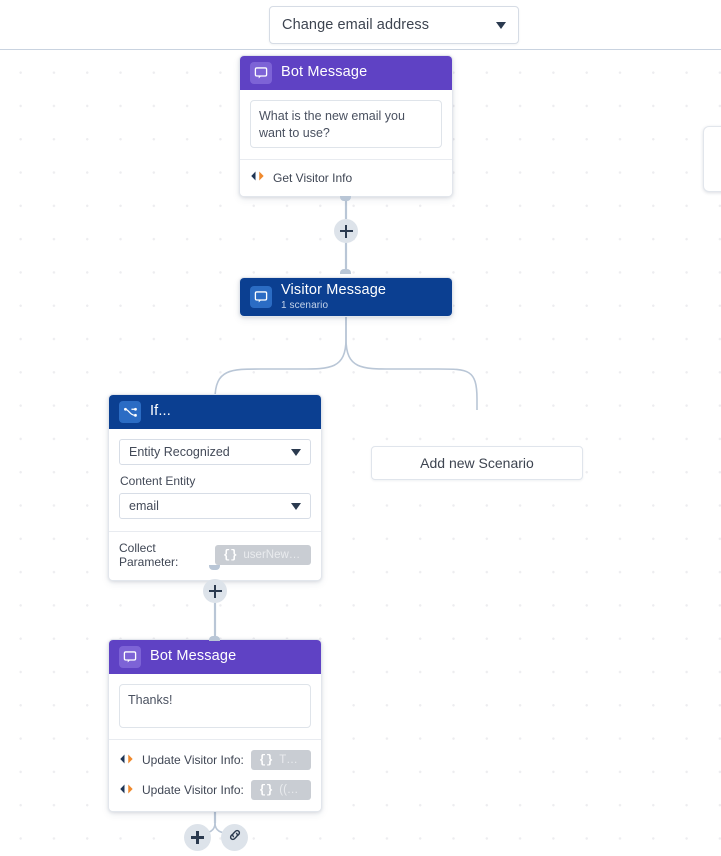 The width and height of the screenshot is (721, 856). What do you see at coordinates (334, 290) in the screenshot?
I see `node-title: Visitor Message` at bounding box center [334, 290].